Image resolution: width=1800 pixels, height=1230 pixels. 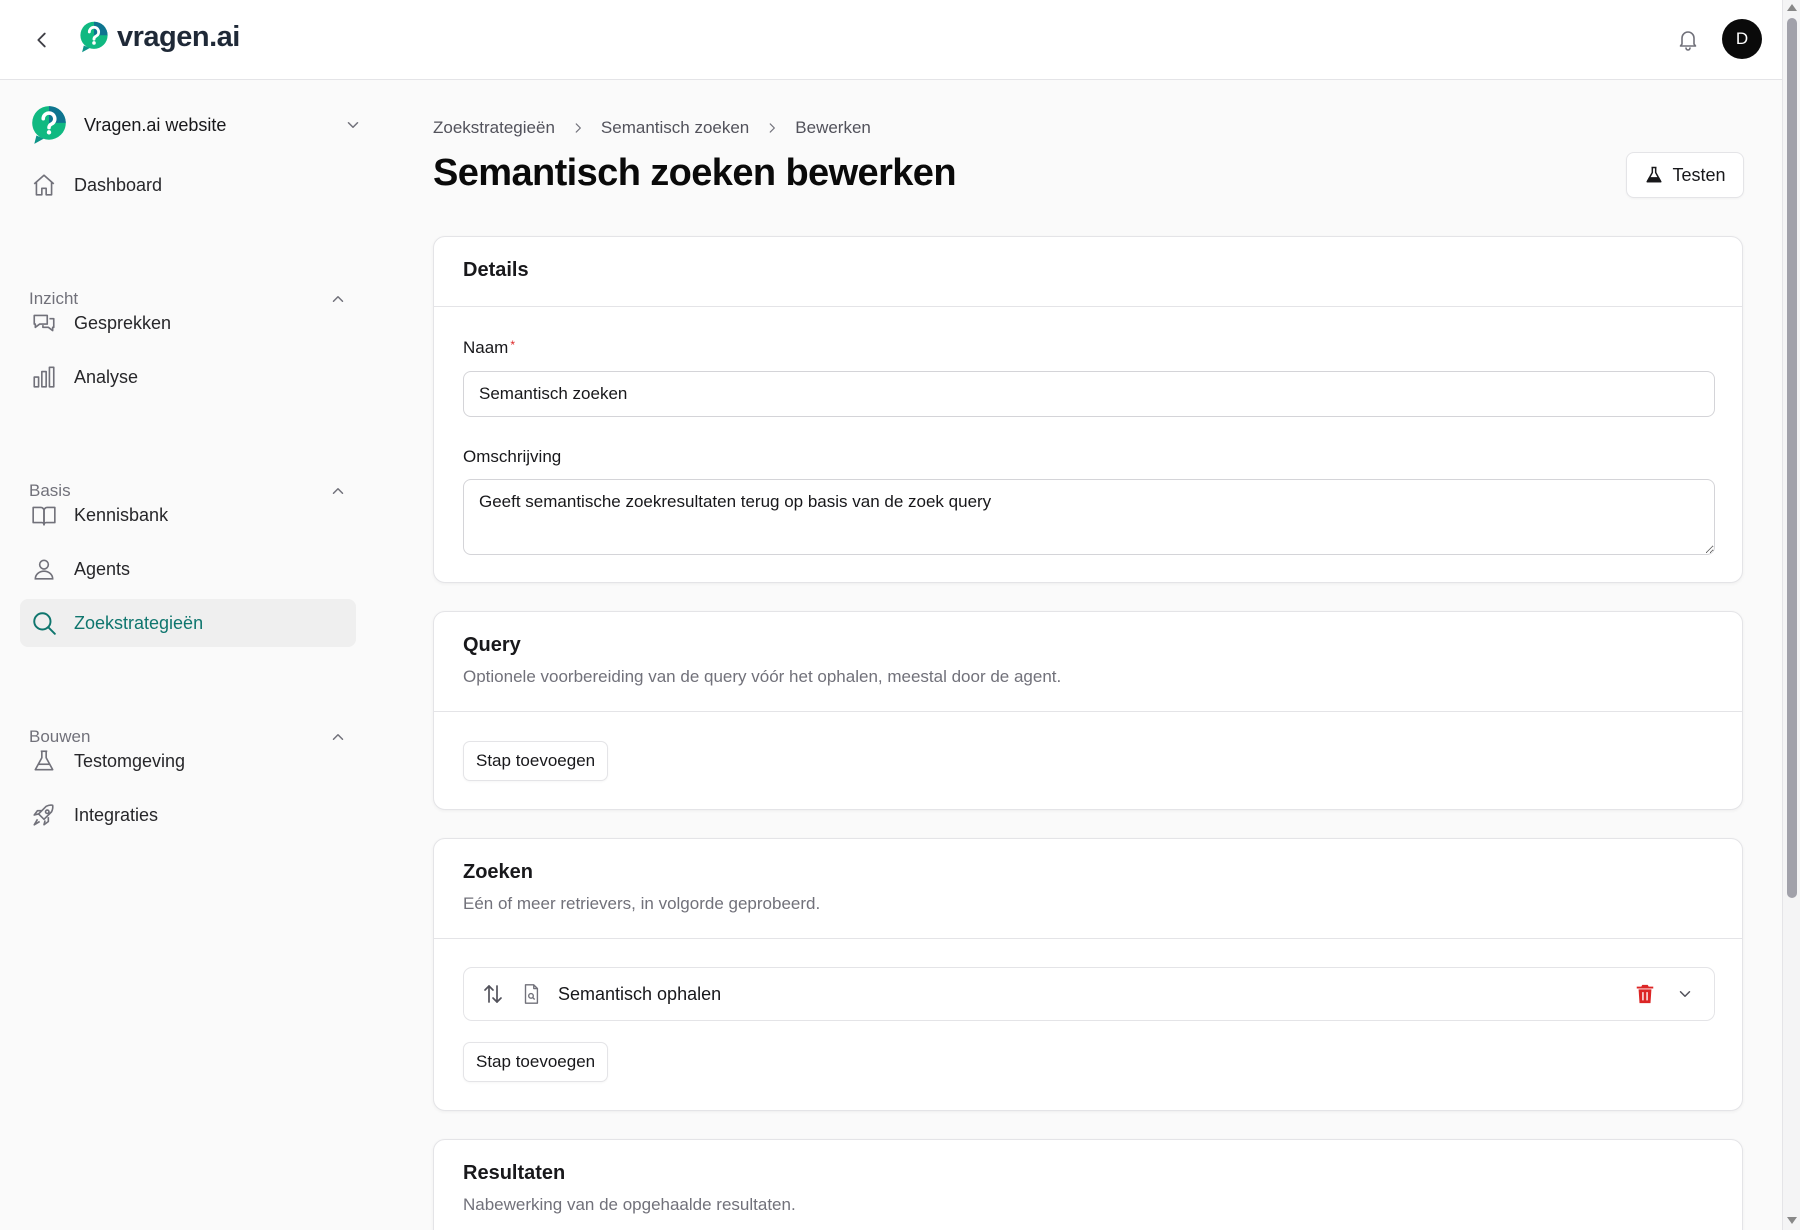 I want to click on bell-icon, so click(x=1688, y=40).